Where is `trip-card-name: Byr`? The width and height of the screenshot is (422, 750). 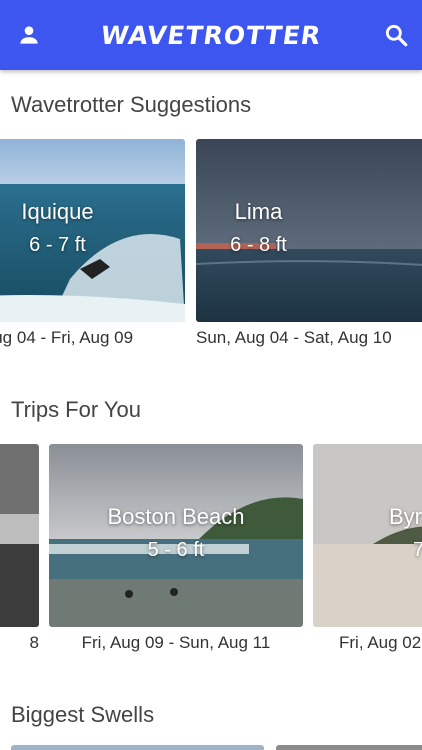
trip-card-name: Byr is located at coordinates (405, 516).